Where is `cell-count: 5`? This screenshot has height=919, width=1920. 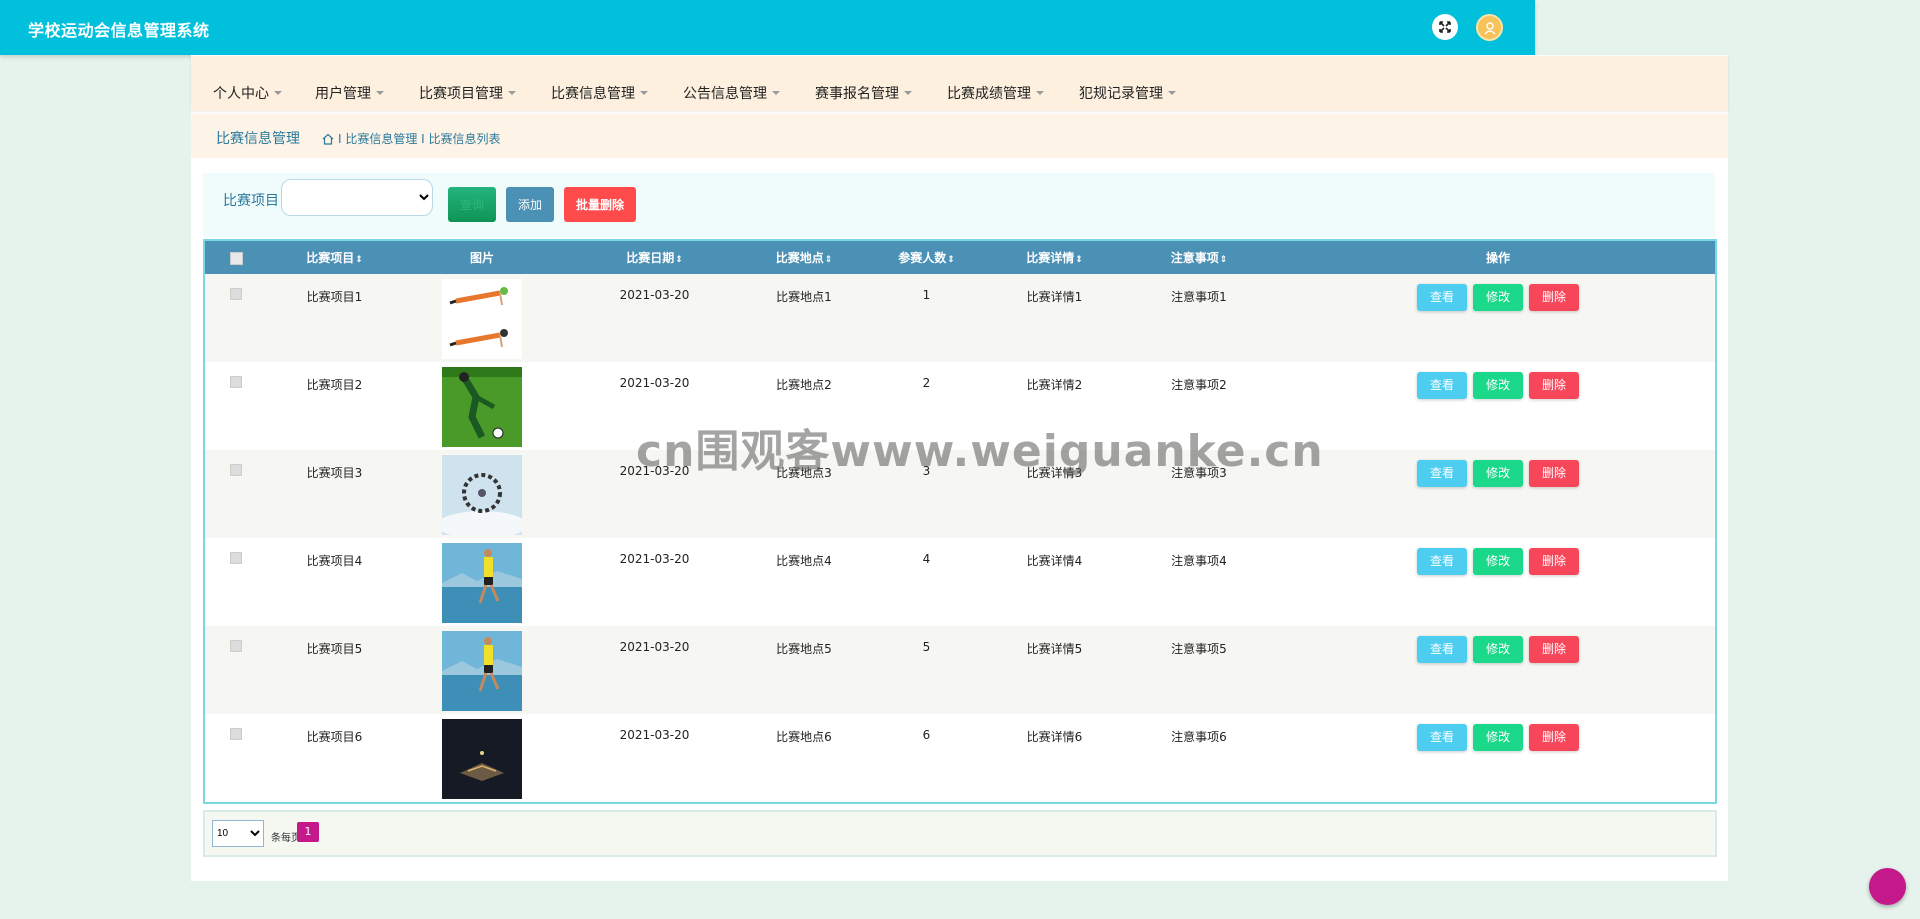 cell-count: 5 is located at coordinates (926, 647).